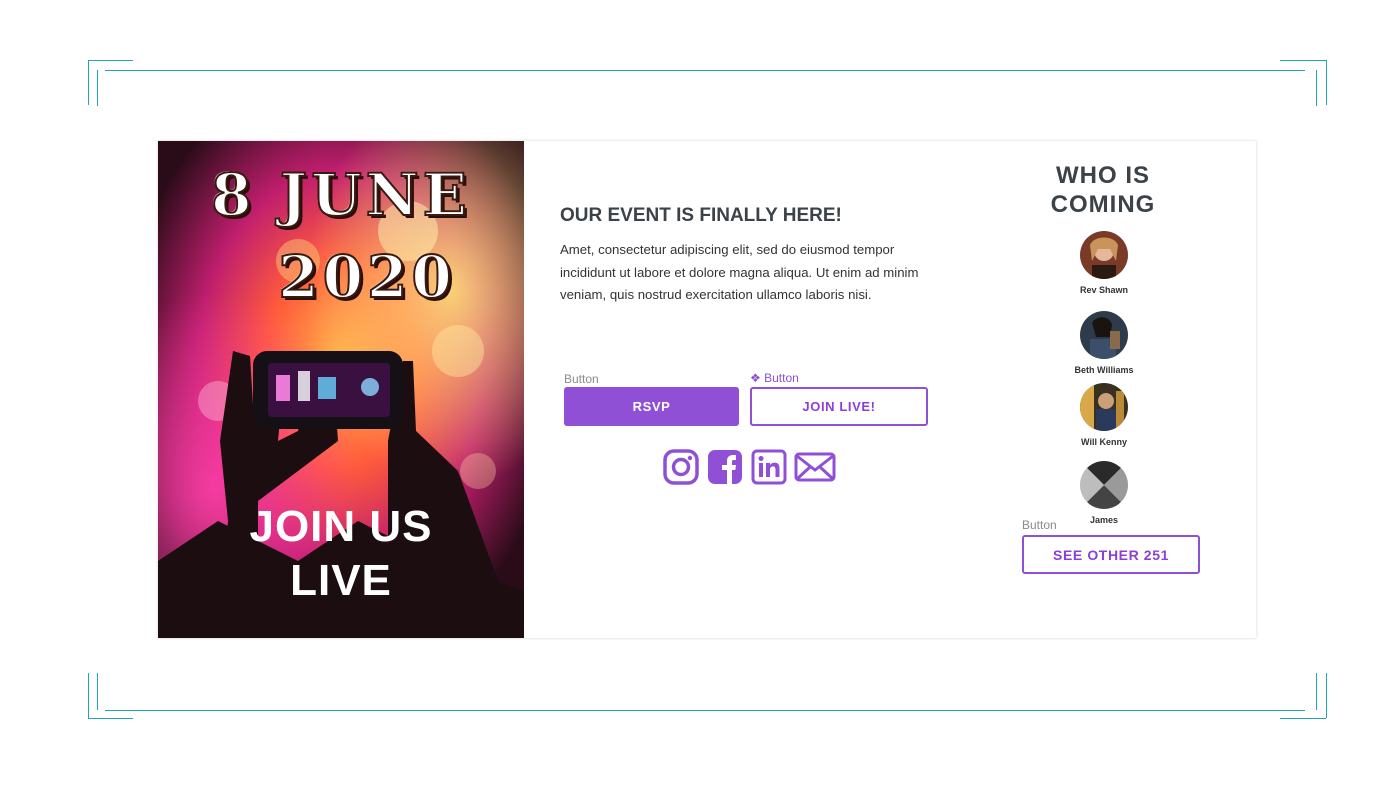 This screenshot has width=1400, height=800. Describe the element at coordinates (341, 526) in the screenshot. I see `poster-join-line1: JOIN US` at that location.